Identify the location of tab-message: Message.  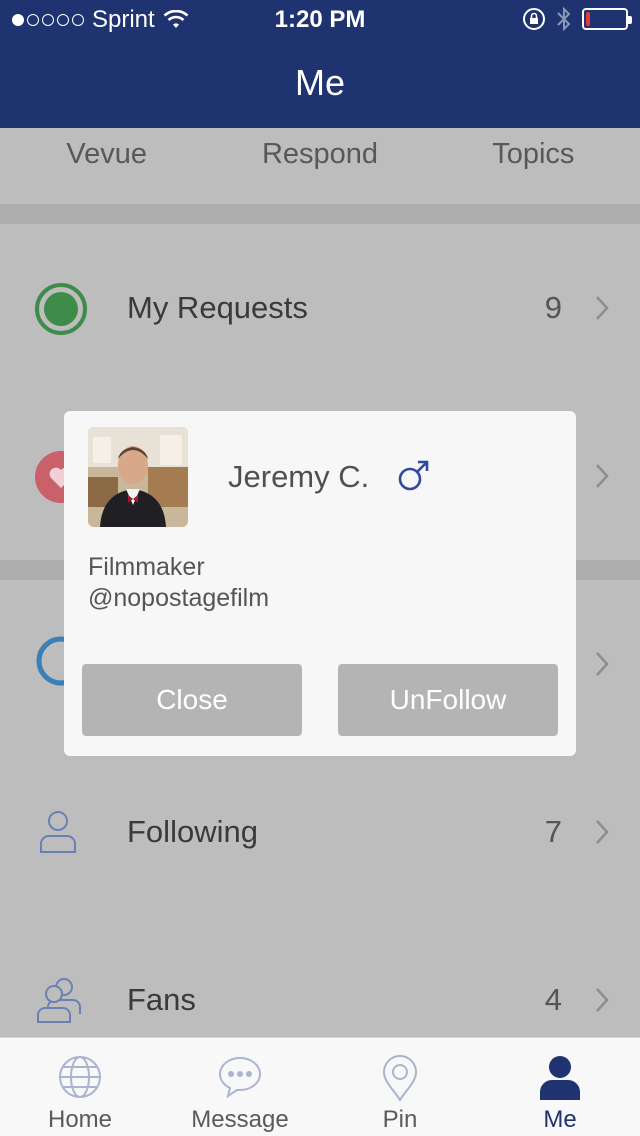
(240, 1087).